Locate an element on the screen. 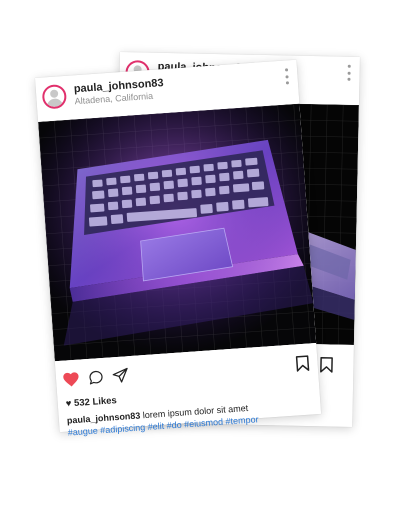 The image size is (400, 517). avatar is located at coordinates (54, 96).